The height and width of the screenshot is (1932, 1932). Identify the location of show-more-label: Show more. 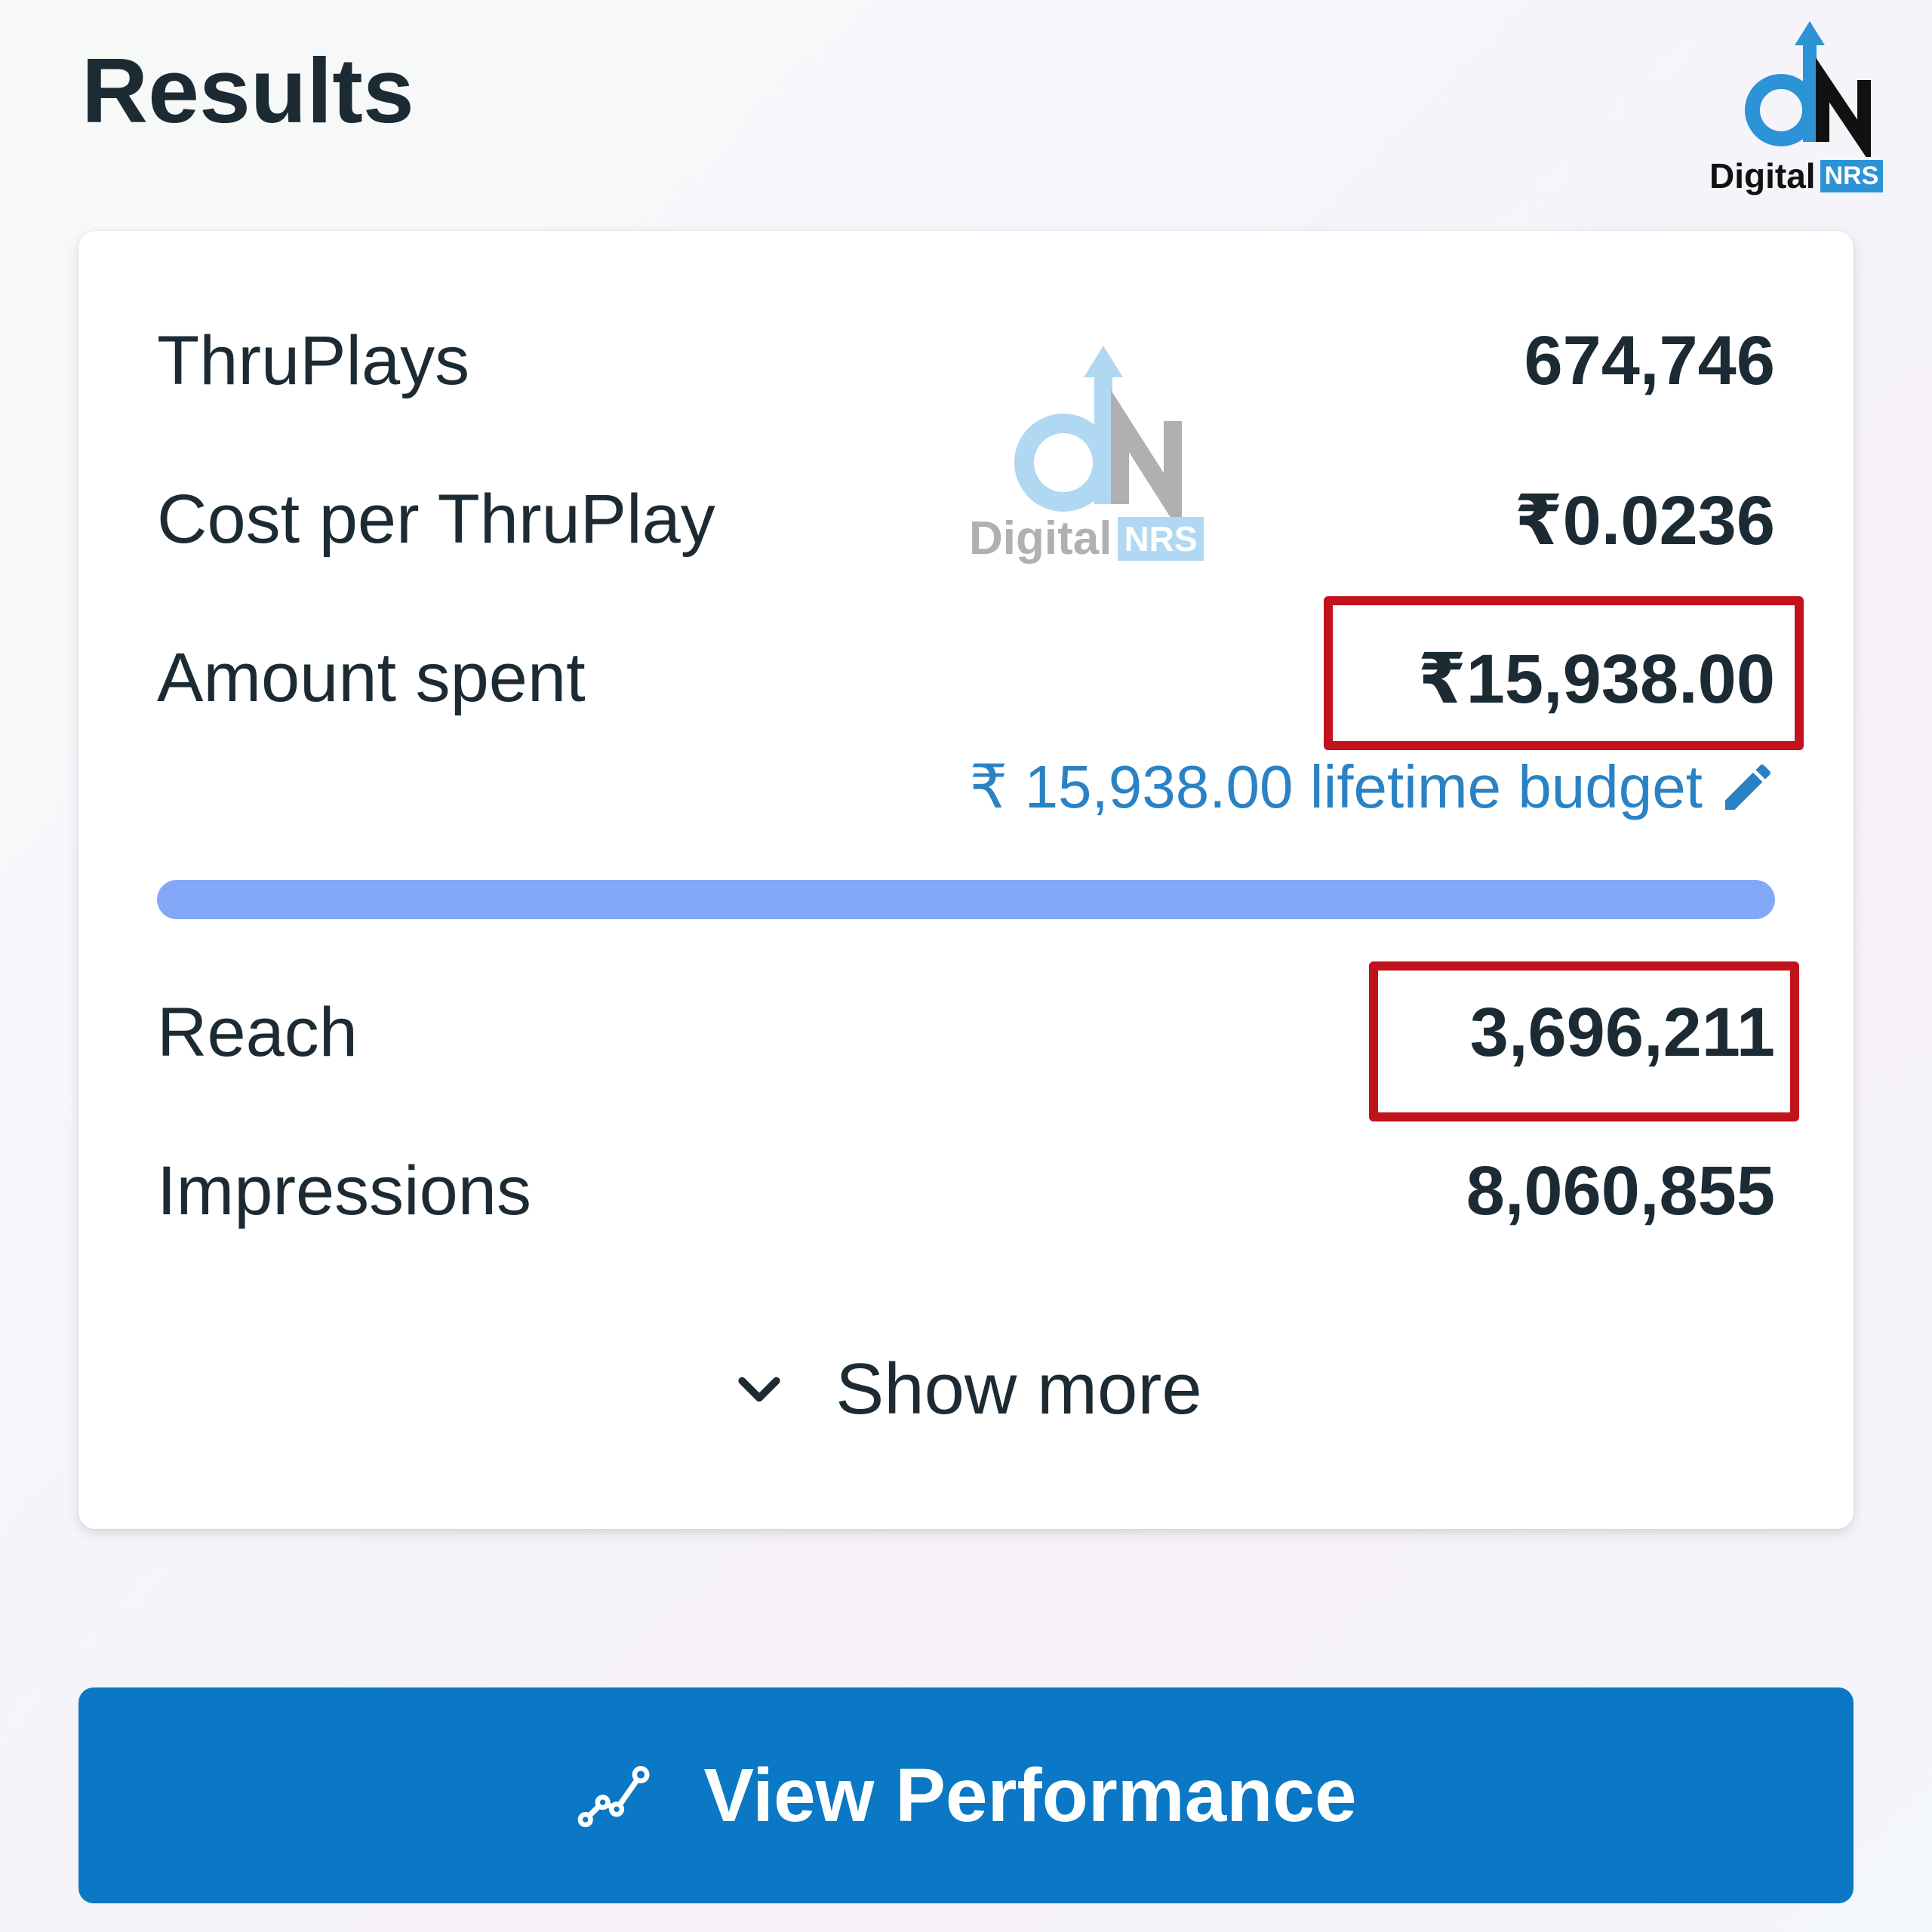
(1018, 1389).